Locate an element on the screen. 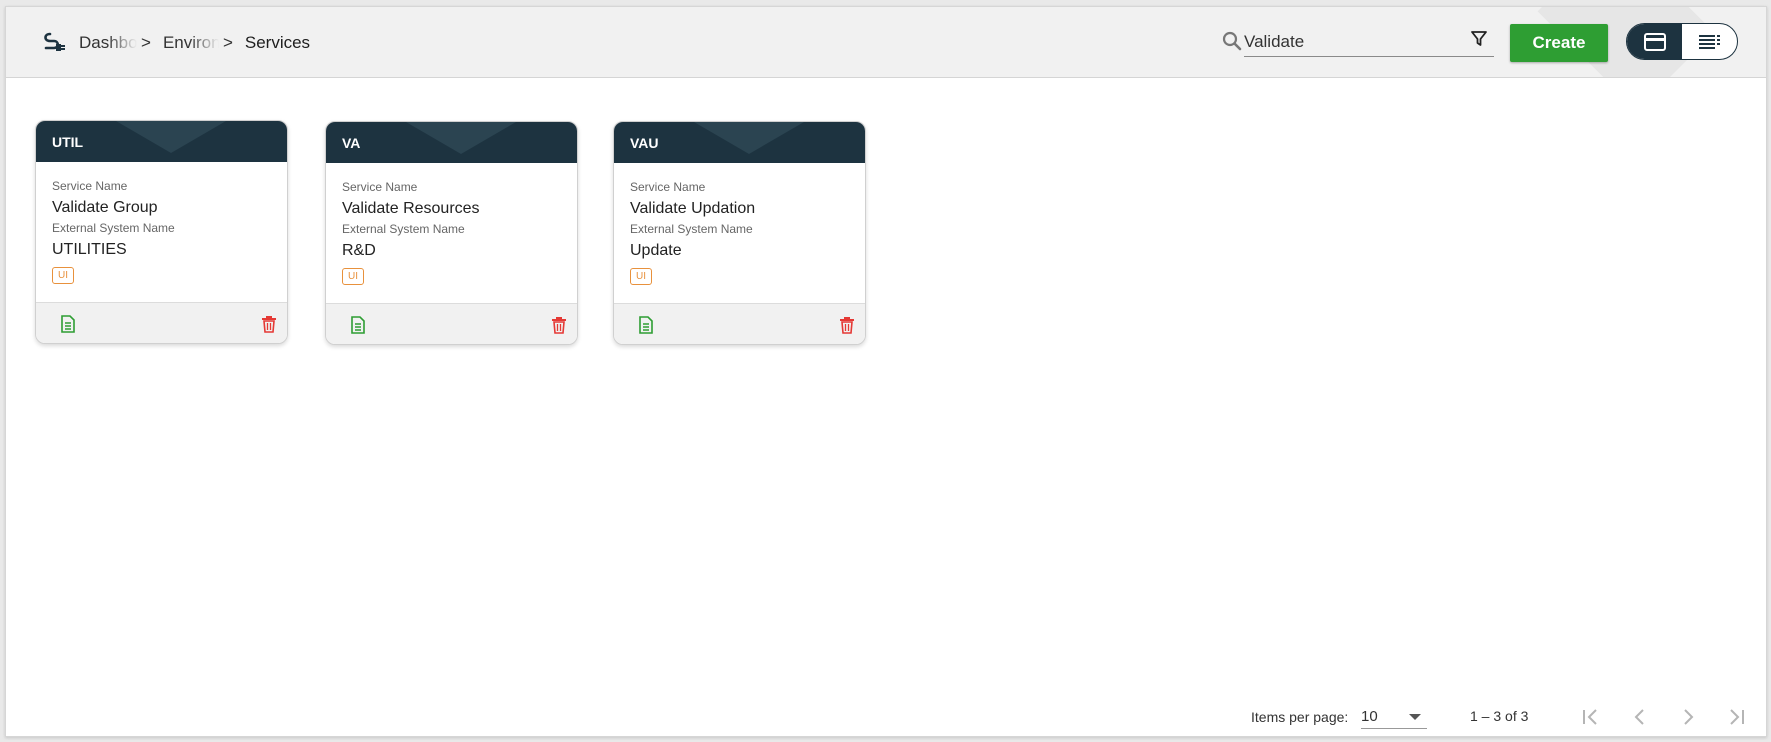 This screenshot has width=1771, height=742. service-code: VA is located at coordinates (351, 143).